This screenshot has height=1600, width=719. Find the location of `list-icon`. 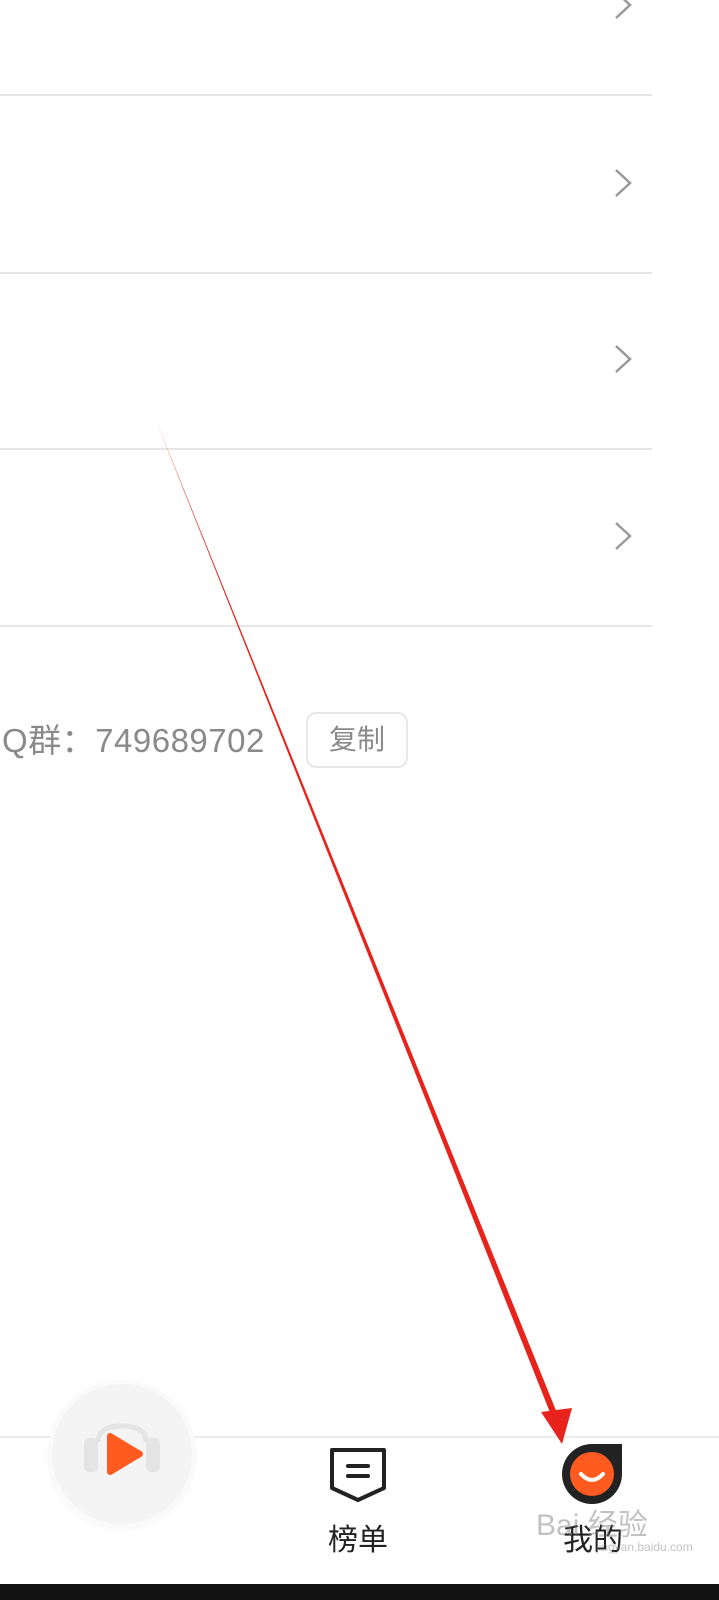

list-icon is located at coordinates (358, 1475).